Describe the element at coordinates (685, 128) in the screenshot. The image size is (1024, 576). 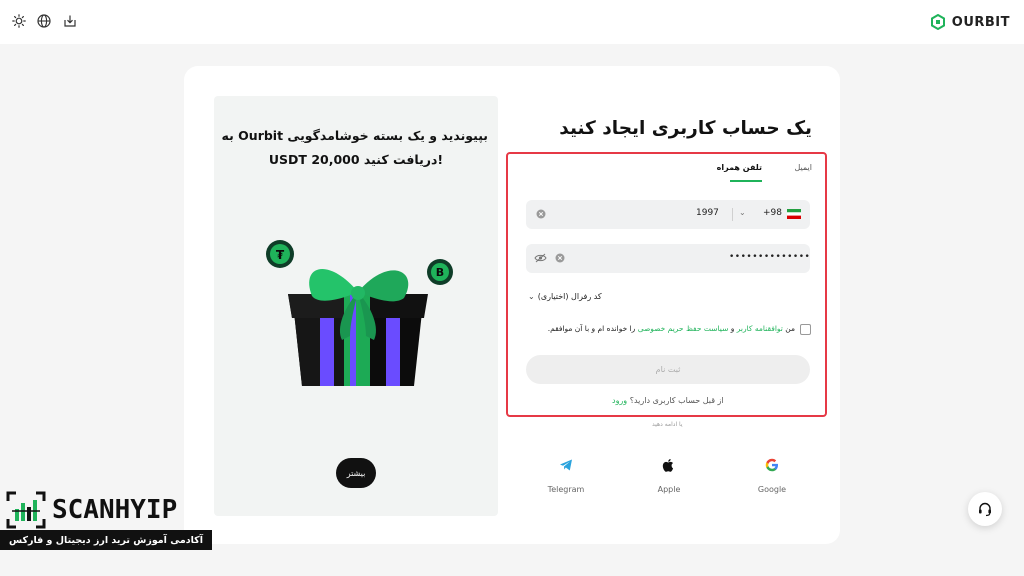
I see `page-title: یک حساب کاربری ایجاد کنید` at that location.